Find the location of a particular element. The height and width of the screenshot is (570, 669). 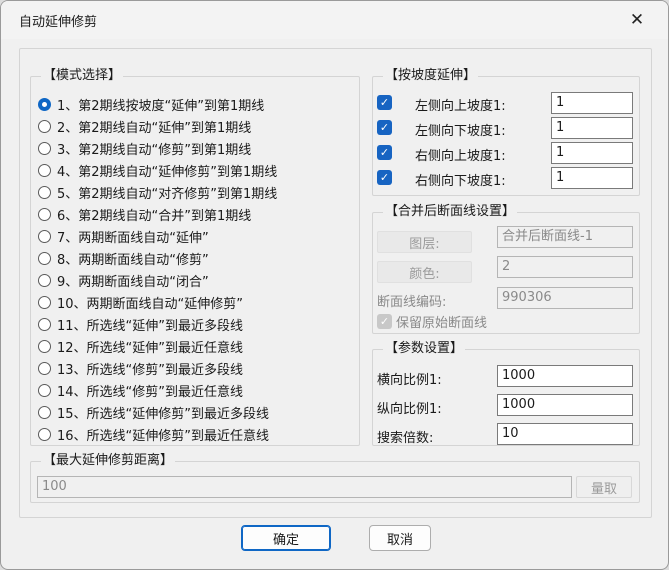

mode-selection-legend: 【模式选择】 is located at coordinates (82, 76).